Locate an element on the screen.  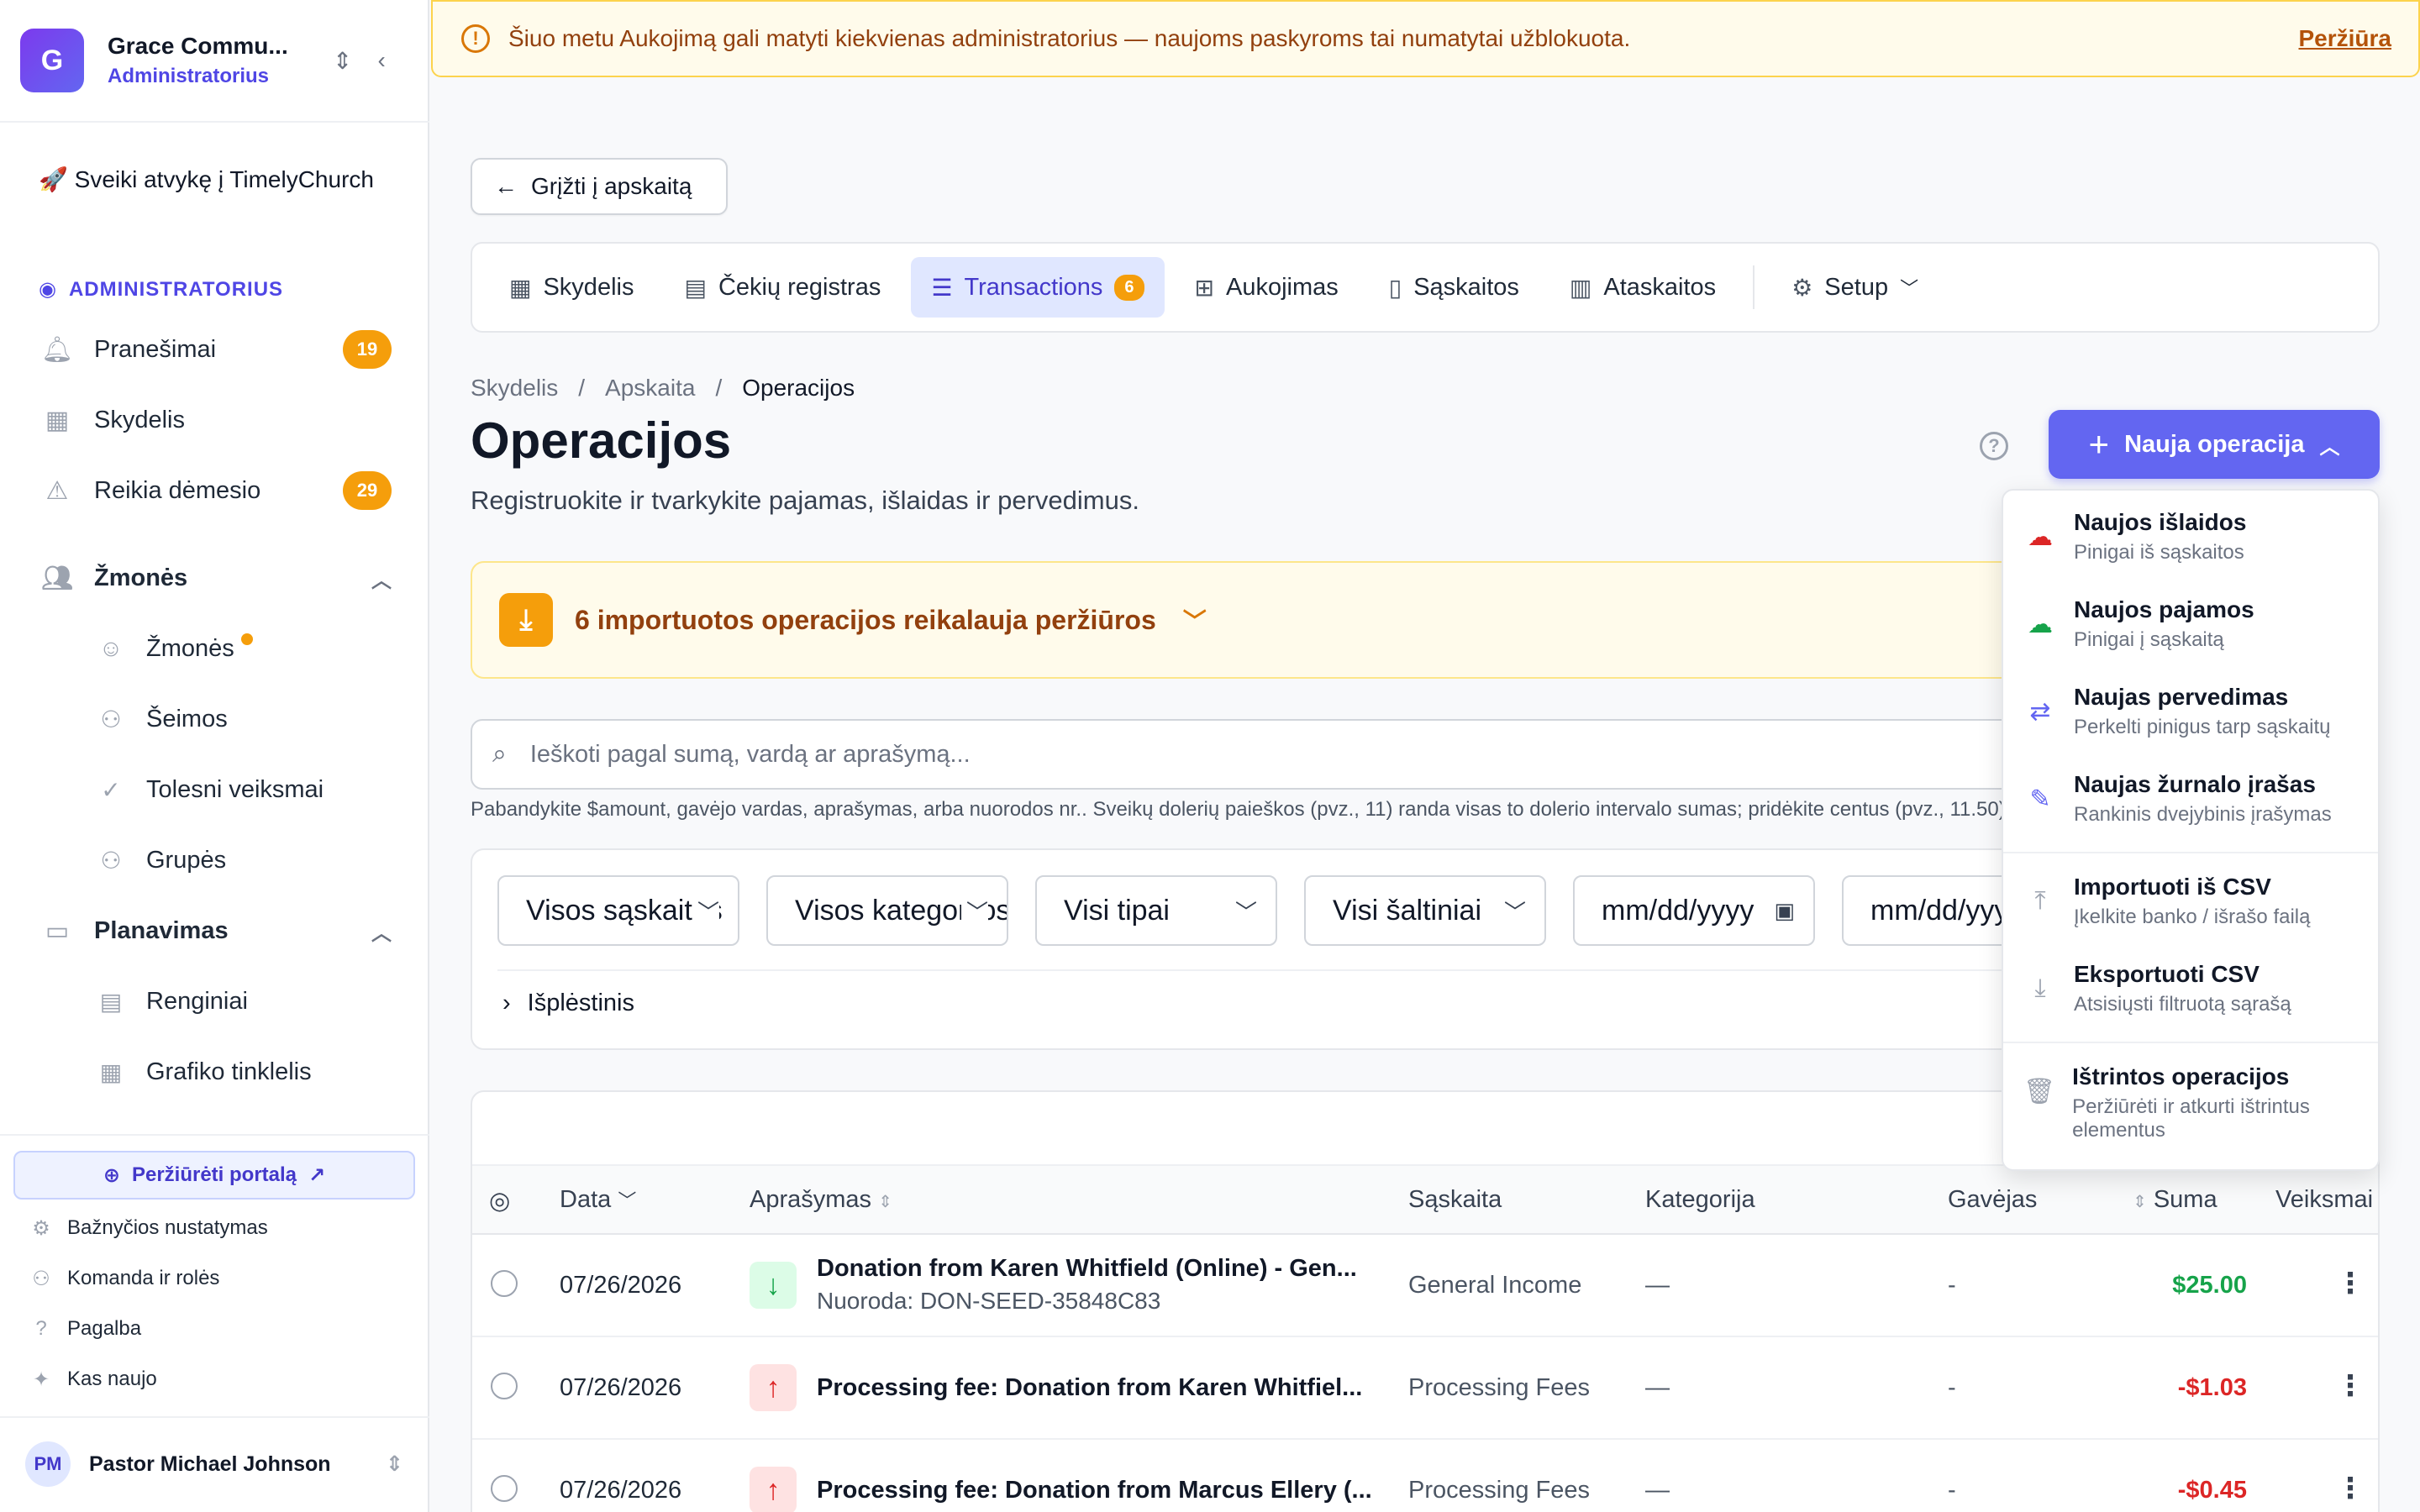
breadcrumb-current: Operacijos is located at coordinates (798, 388).